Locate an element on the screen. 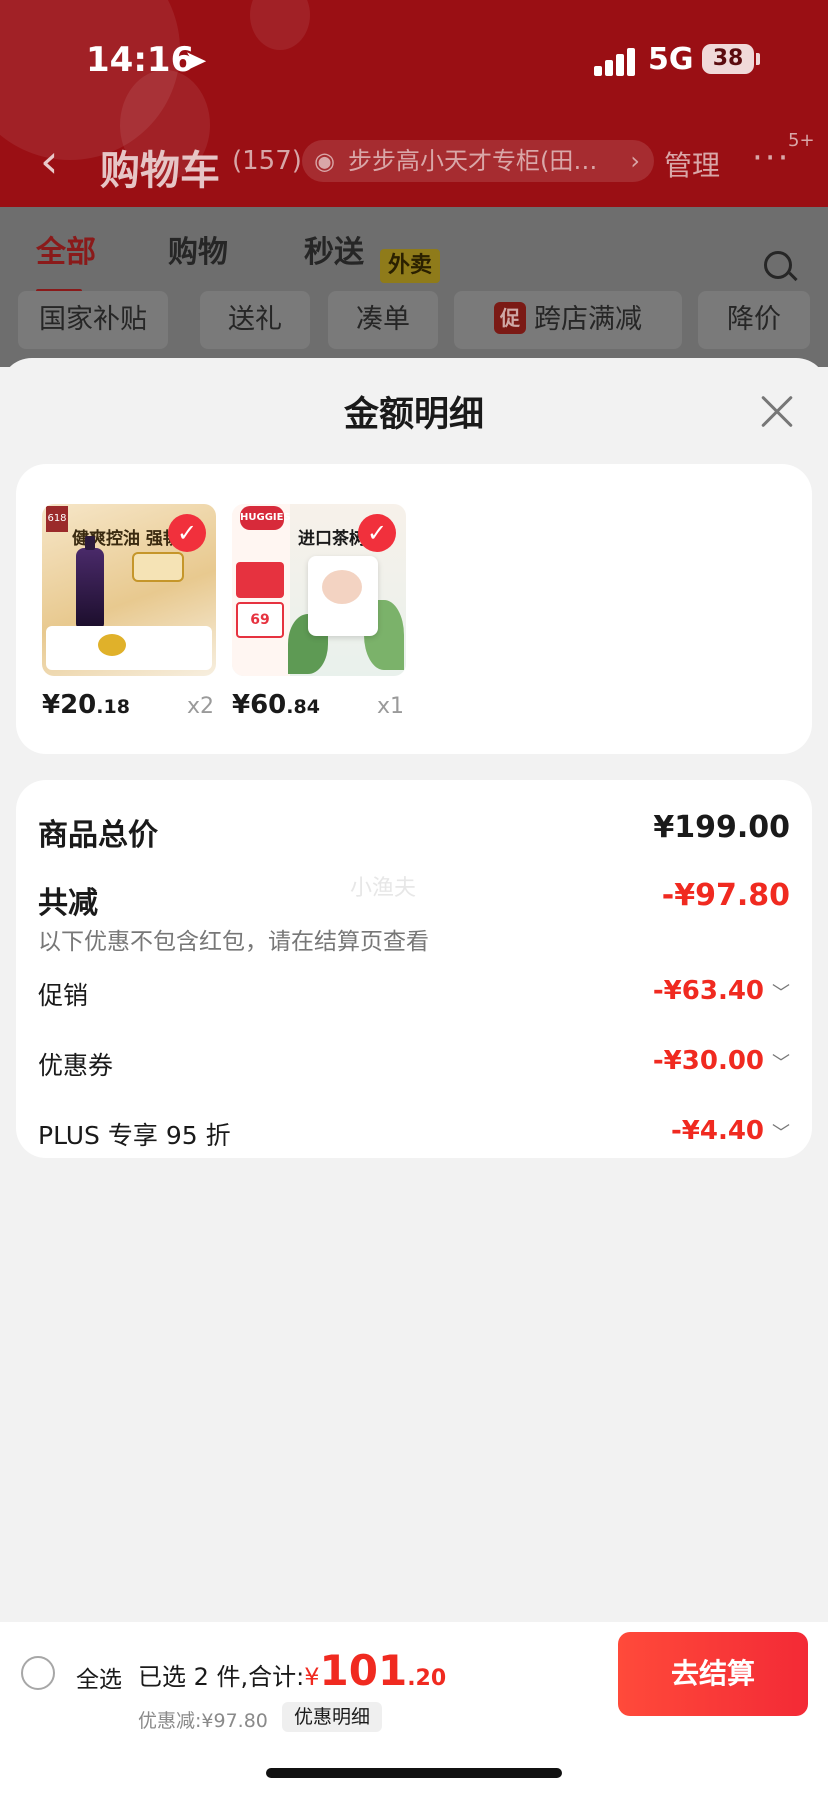  sheet-title: 金额明细 is located at coordinates (413, 415).